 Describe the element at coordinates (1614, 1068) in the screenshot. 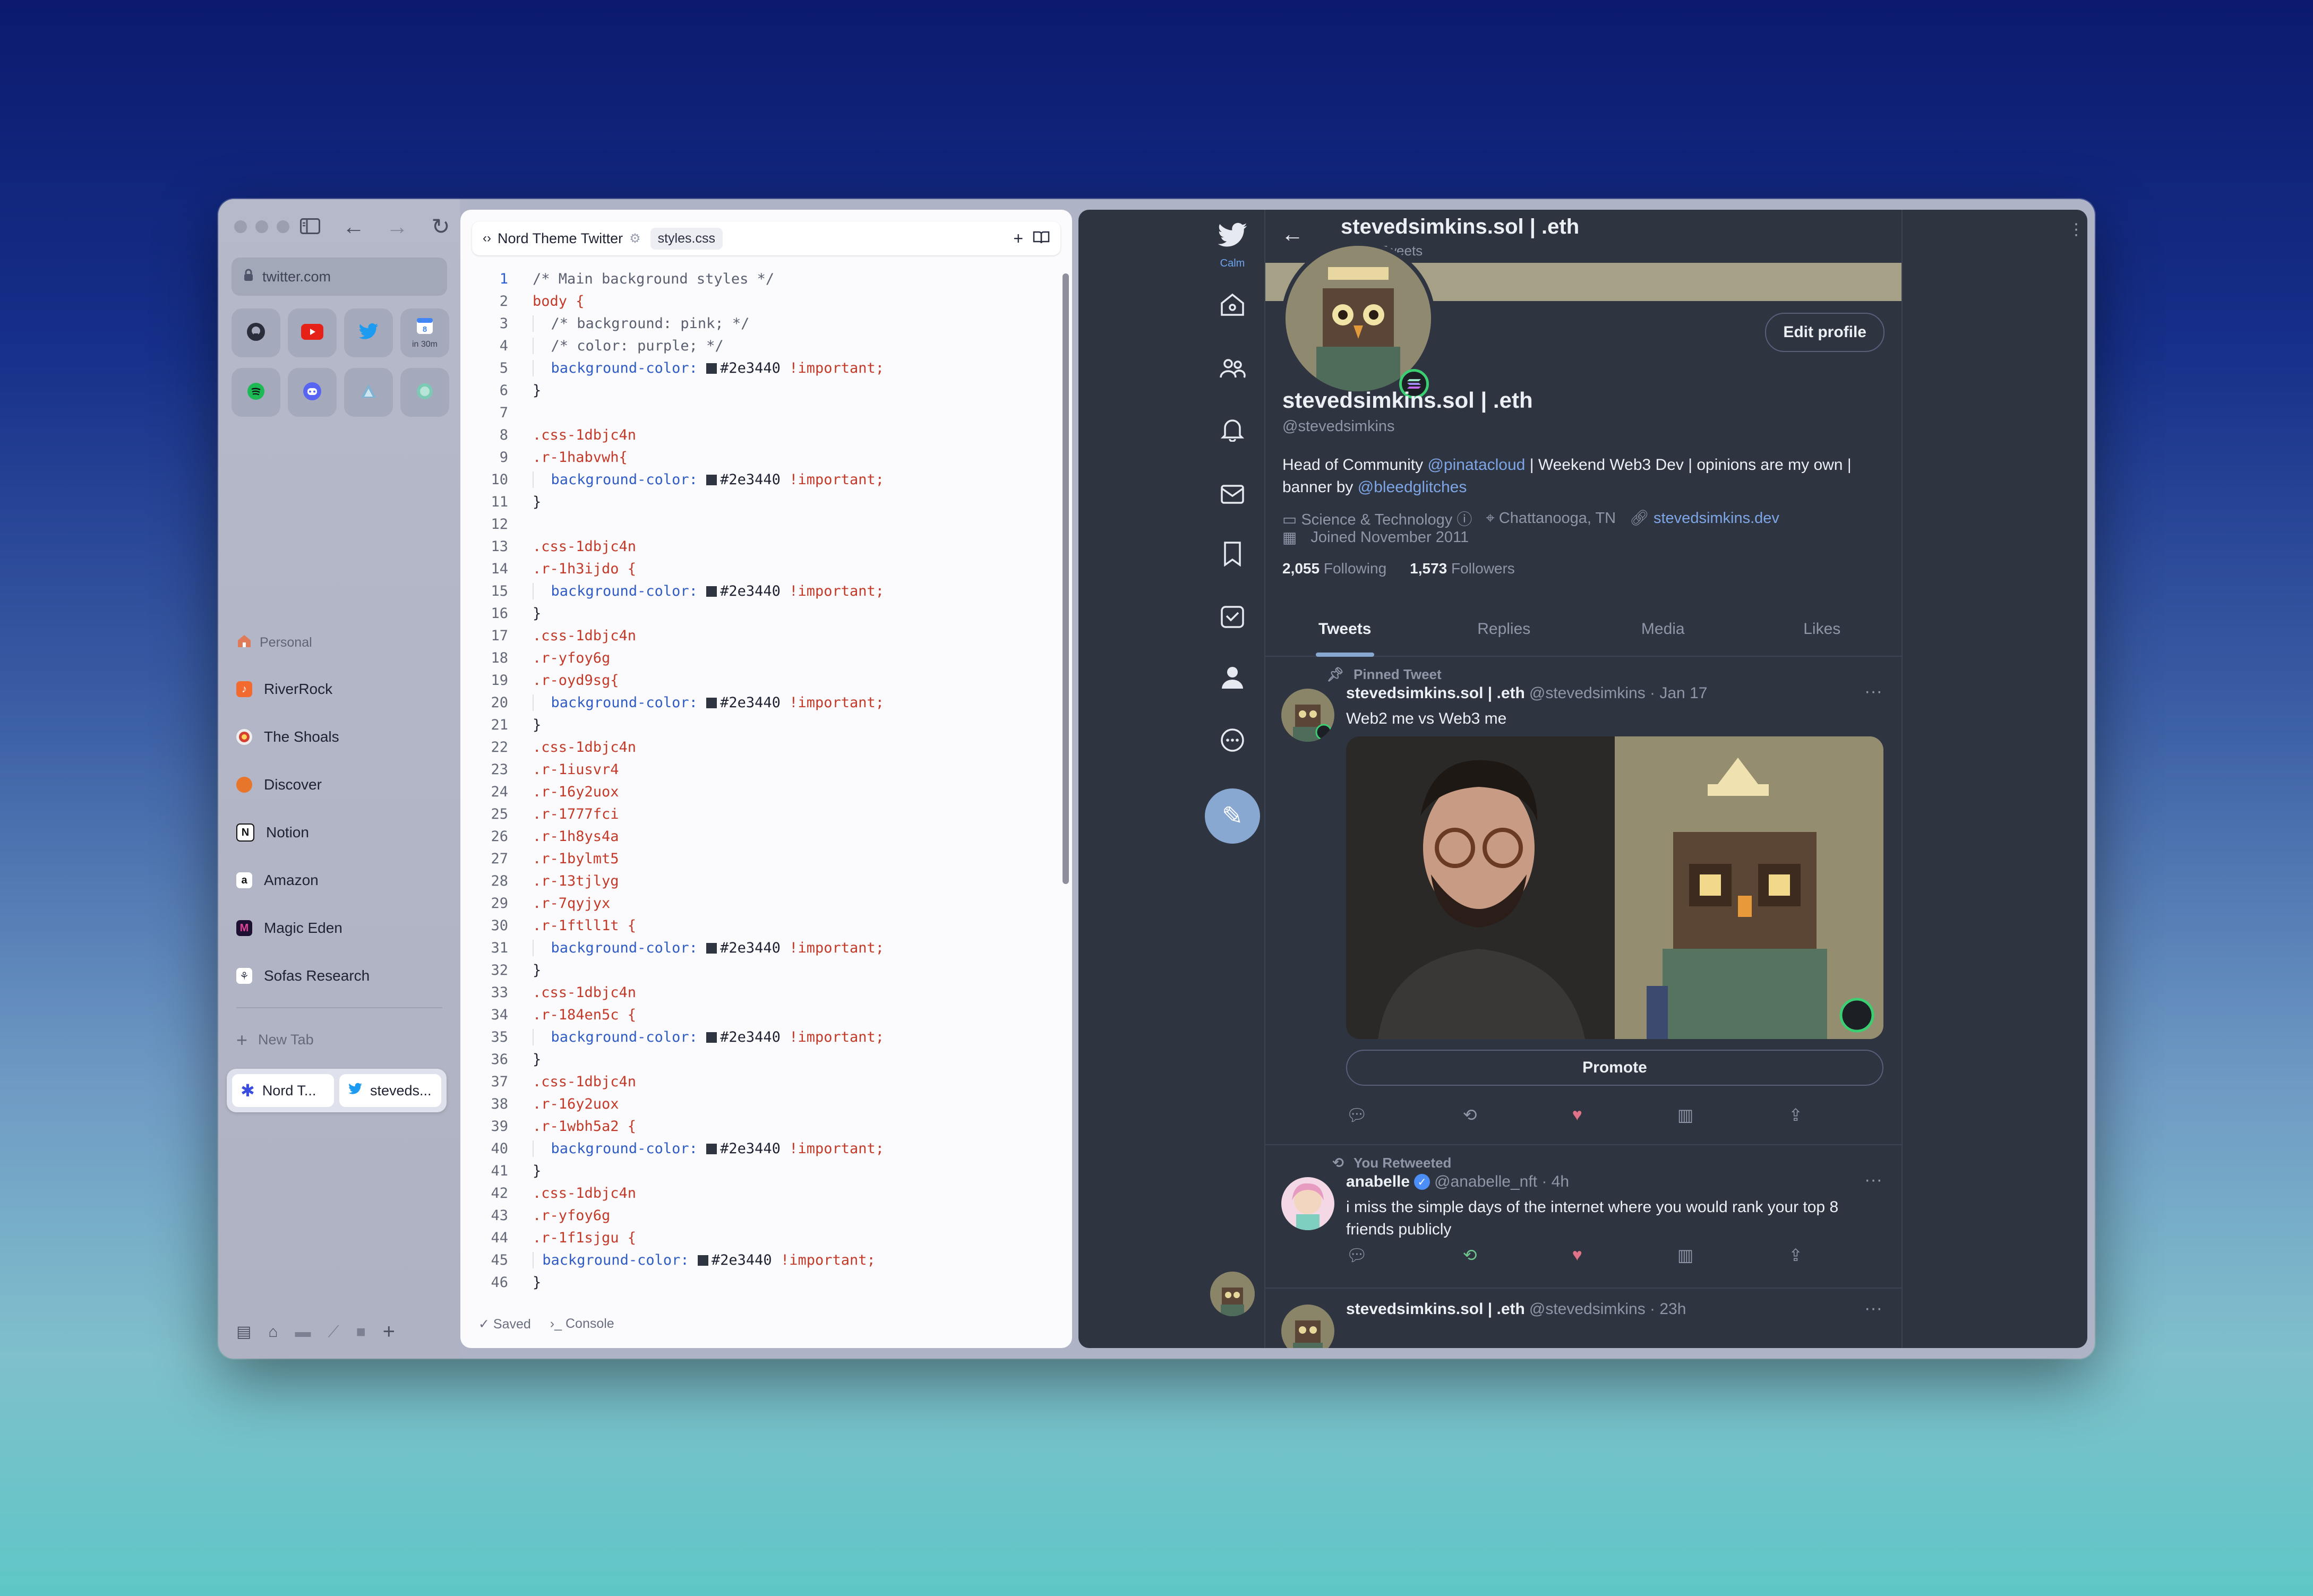

I see `promote-button: Promote` at that location.